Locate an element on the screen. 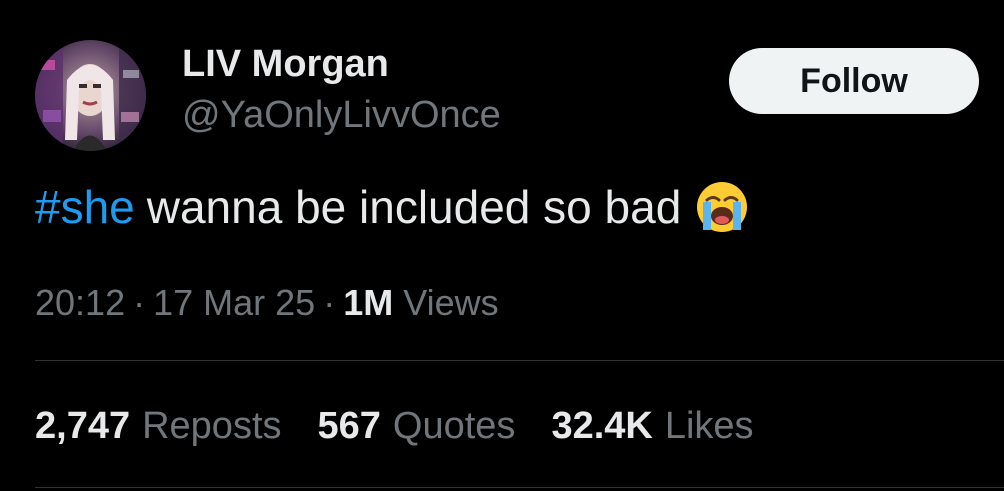  tweet-time: 20:12 is located at coordinates (80, 302).